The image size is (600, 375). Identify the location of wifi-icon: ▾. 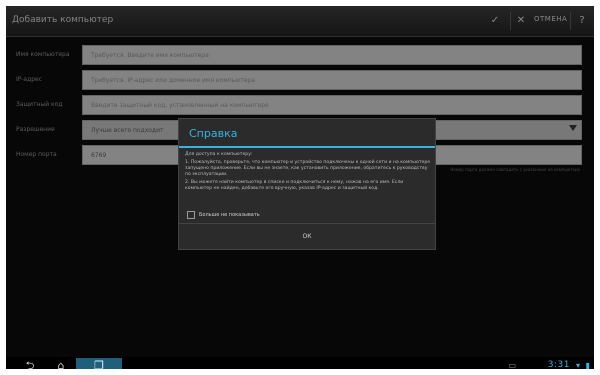
(577, 365).